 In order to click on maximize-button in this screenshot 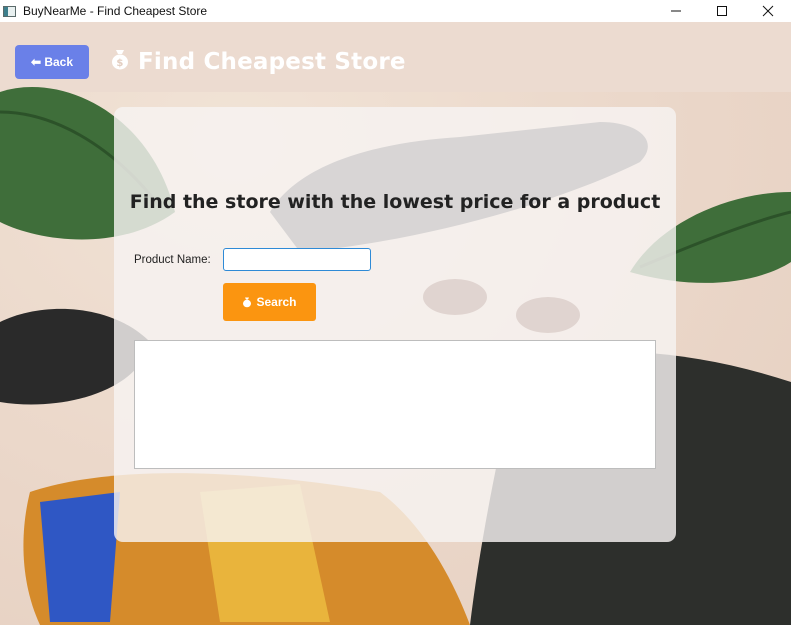, I will do `click(722, 11)`.